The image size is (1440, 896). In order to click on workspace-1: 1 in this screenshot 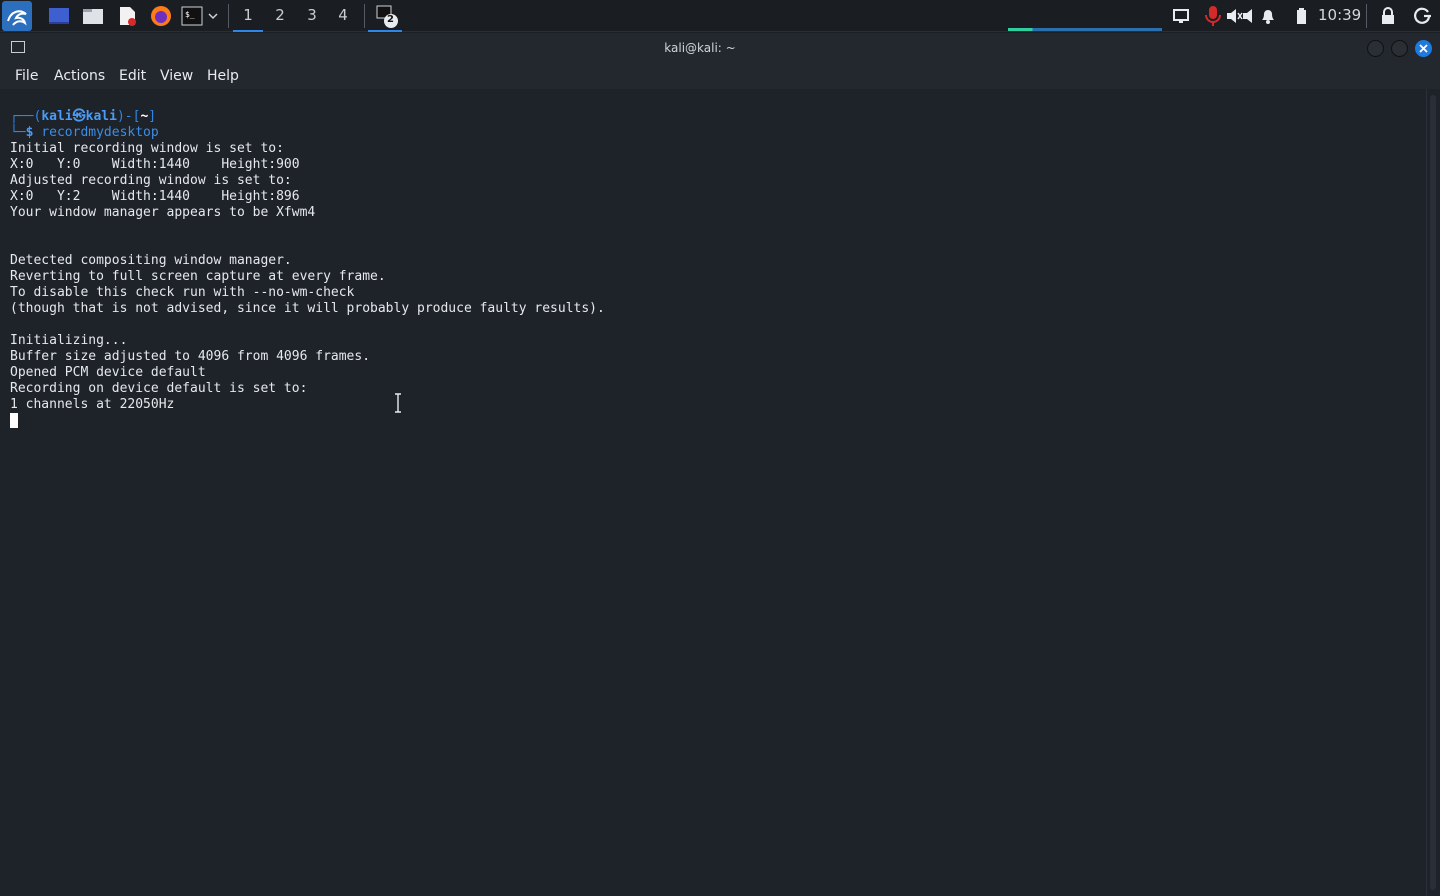, I will do `click(248, 16)`.